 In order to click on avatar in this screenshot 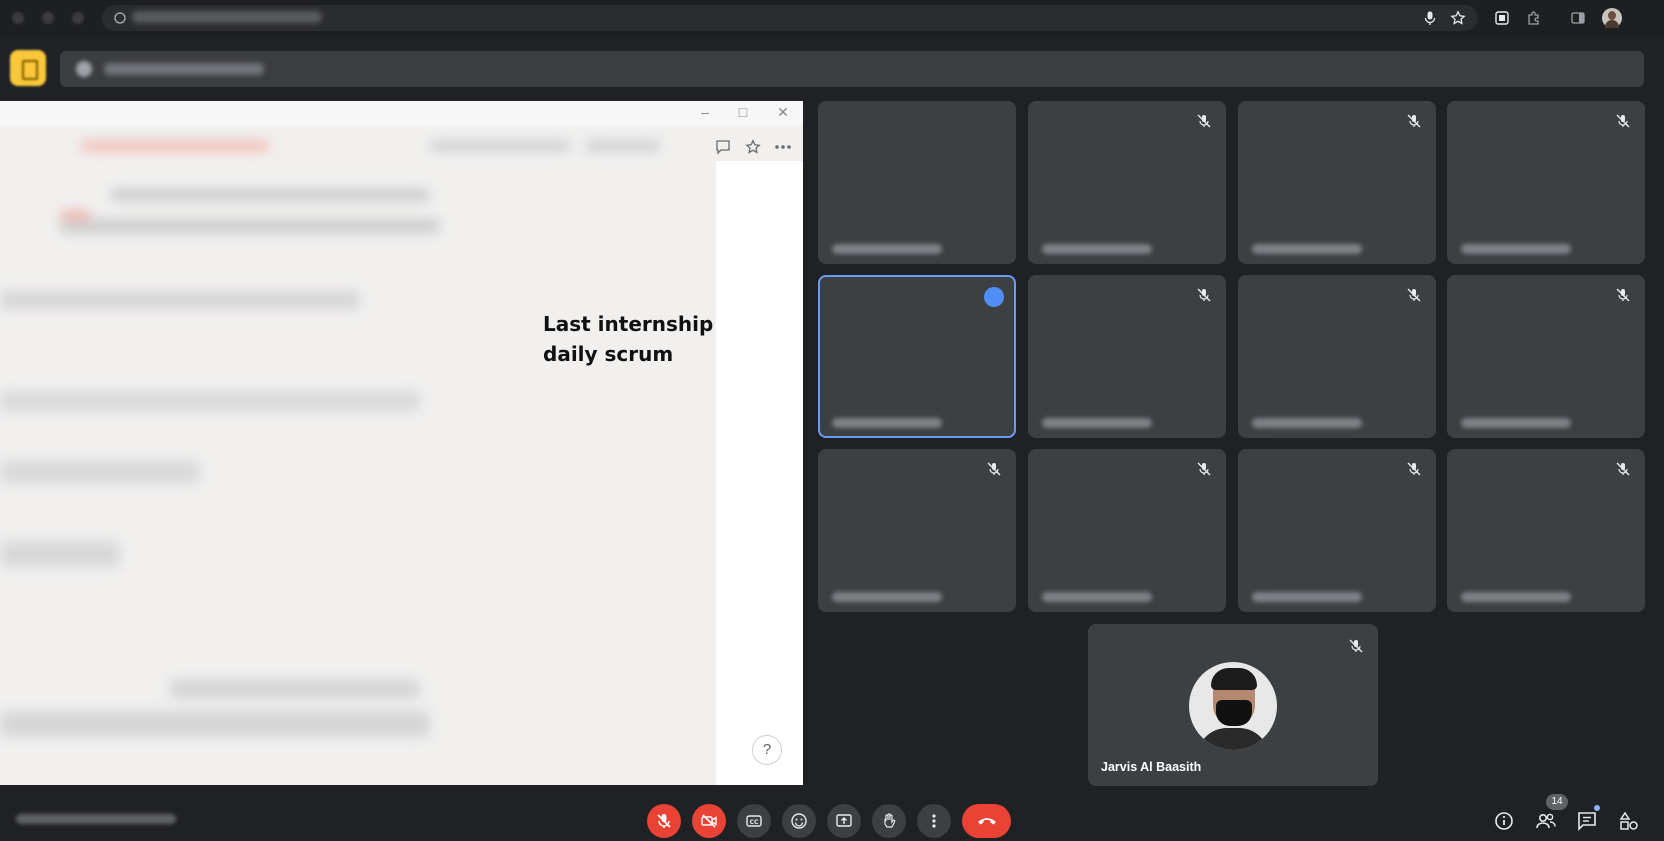, I will do `click(1233, 706)`.